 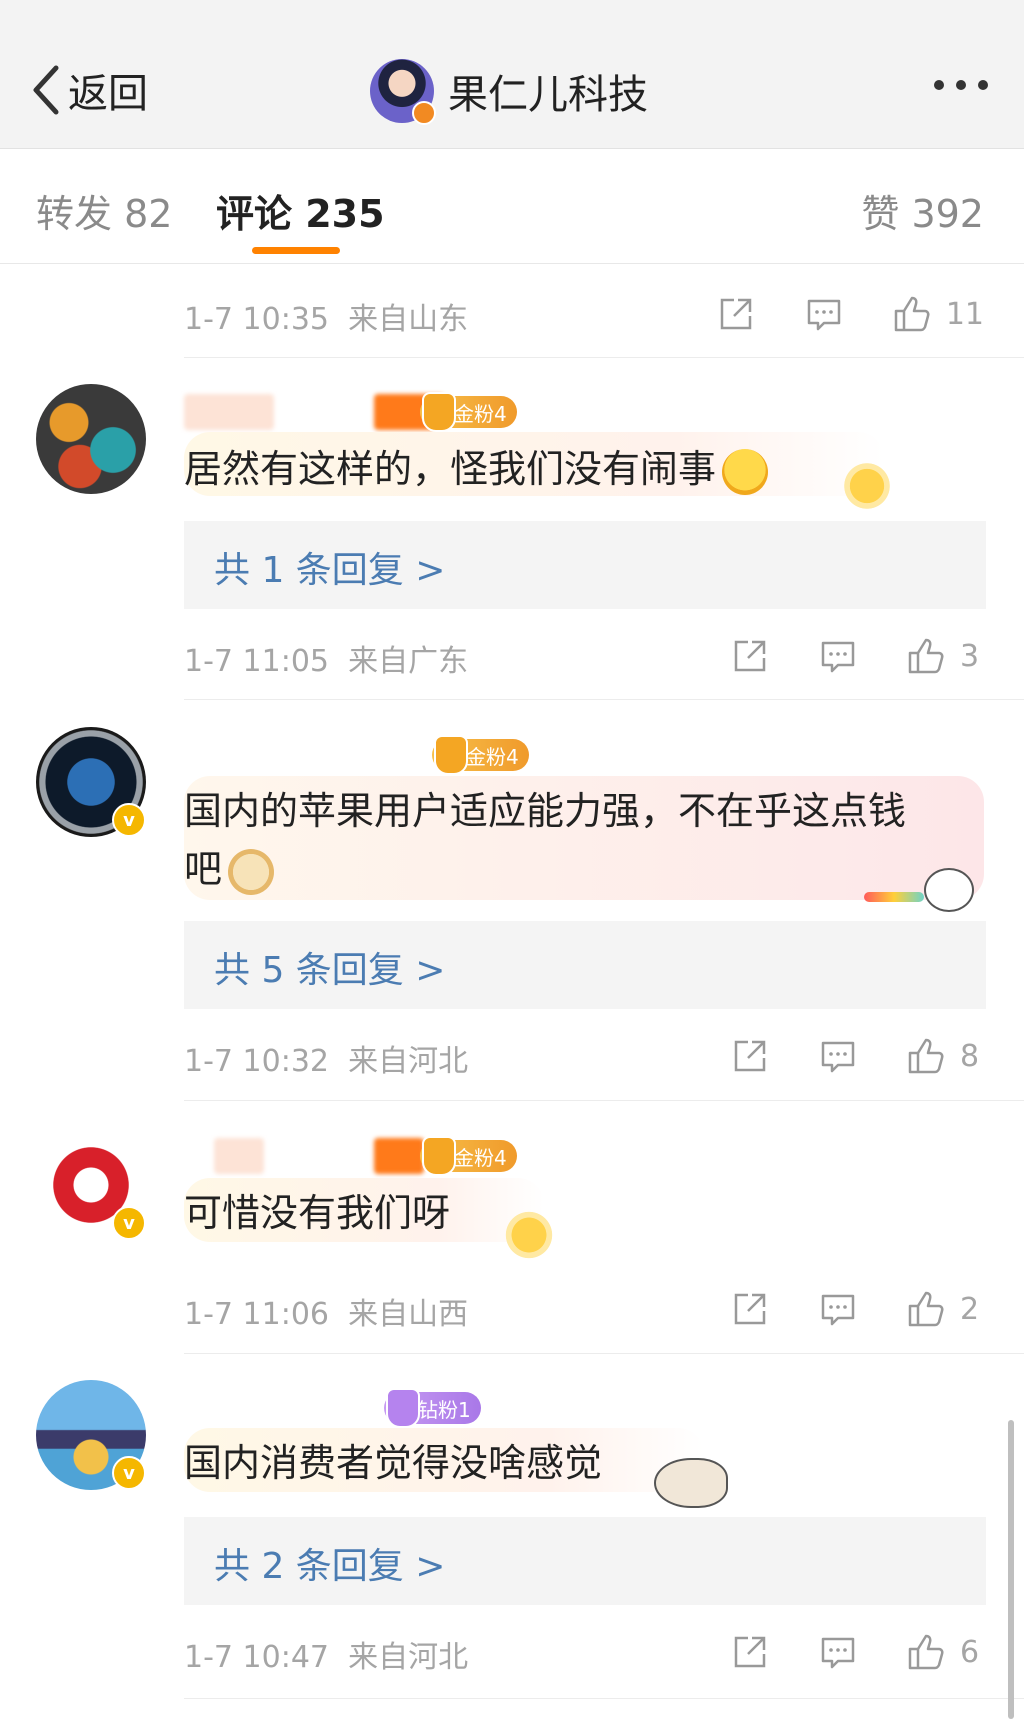 I want to click on comment-actions: 8, so click(x=833, y=1056).